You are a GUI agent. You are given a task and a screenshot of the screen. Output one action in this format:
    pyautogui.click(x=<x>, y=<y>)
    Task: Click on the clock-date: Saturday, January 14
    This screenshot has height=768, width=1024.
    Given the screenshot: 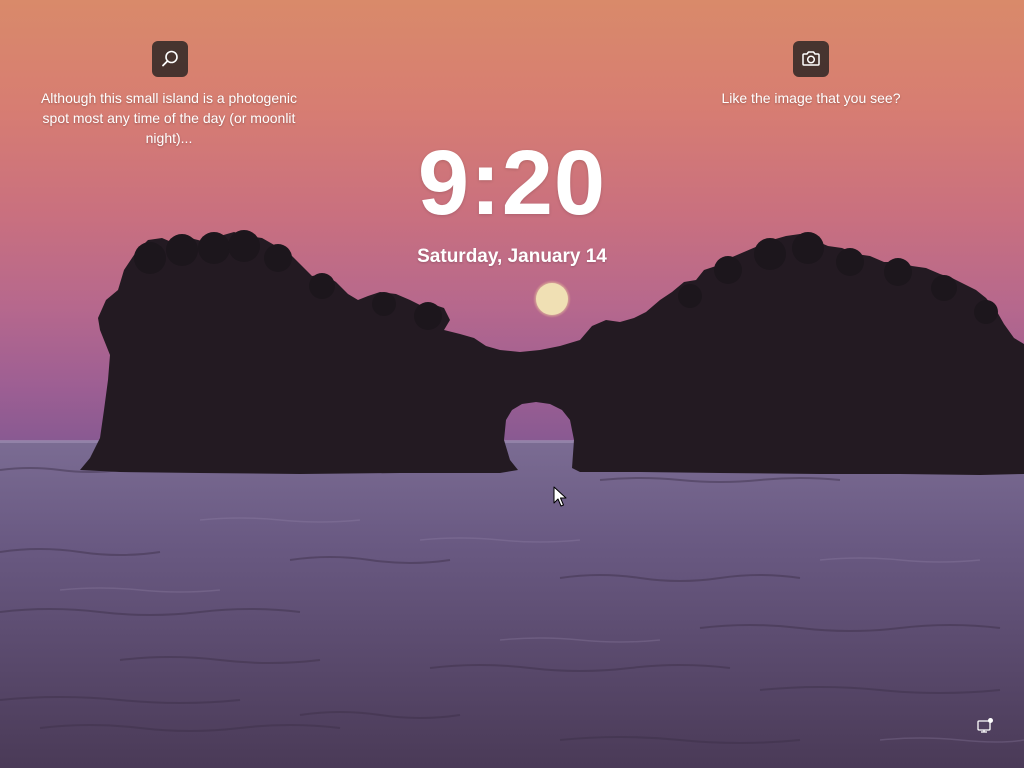 What is the action you would take?
    pyautogui.click(x=512, y=256)
    